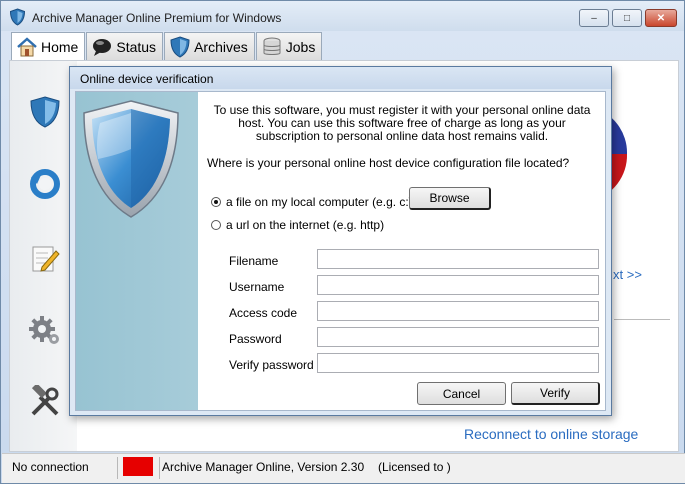 Image resolution: width=685 pixels, height=484 pixels. What do you see at coordinates (138, 466) in the screenshot?
I see `connection-indicator` at bounding box center [138, 466].